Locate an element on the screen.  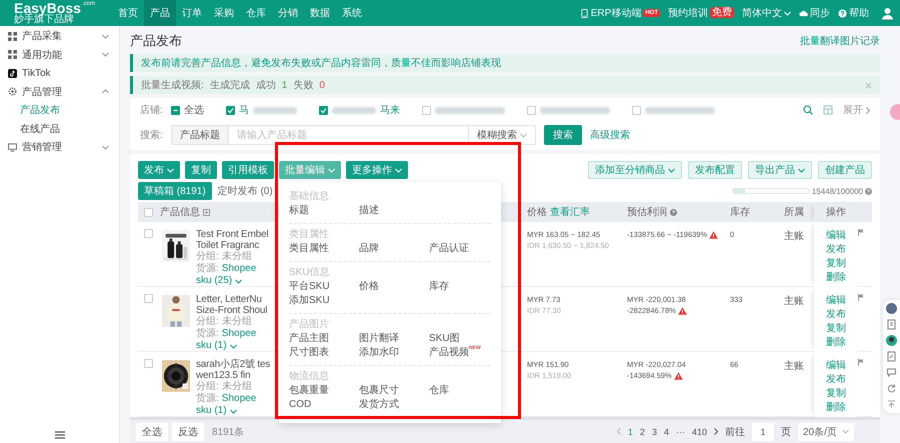
menu-item: 品牌 is located at coordinates (369, 249).